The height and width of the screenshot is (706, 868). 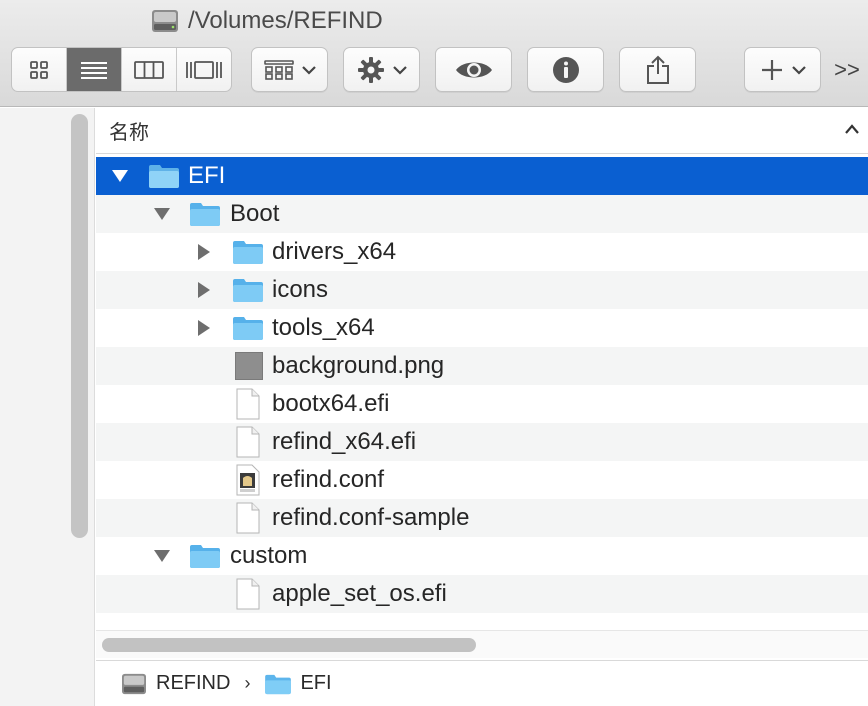 What do you see at coordinates (482, 404) in the screenshot?
I see `file-row: bootx64.efi` at bounding box center [482, 404].